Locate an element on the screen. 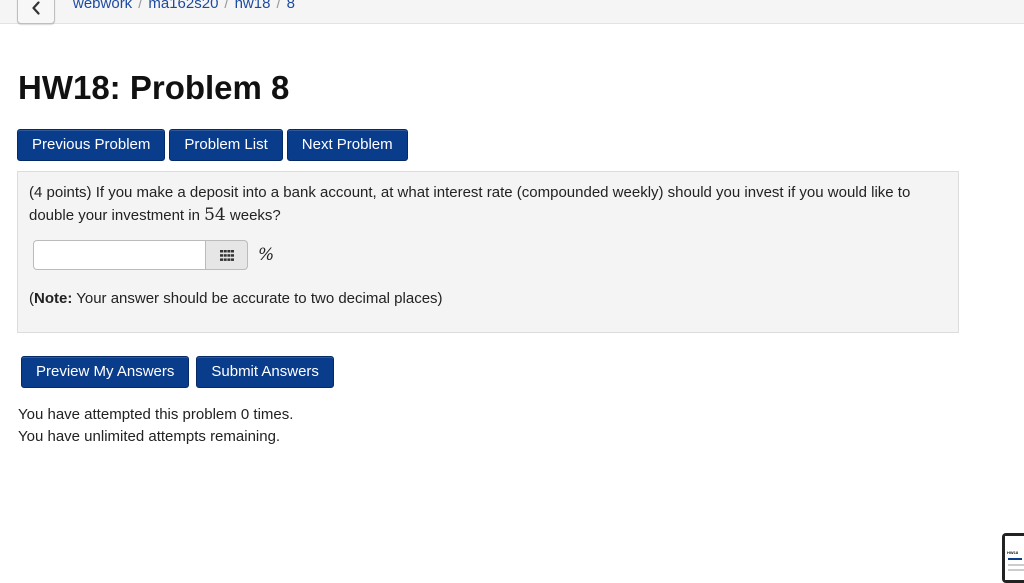 This screenshot has width=1024, height=583. page-title: HW18: Problem 8 is located at coordinates (154, 87).